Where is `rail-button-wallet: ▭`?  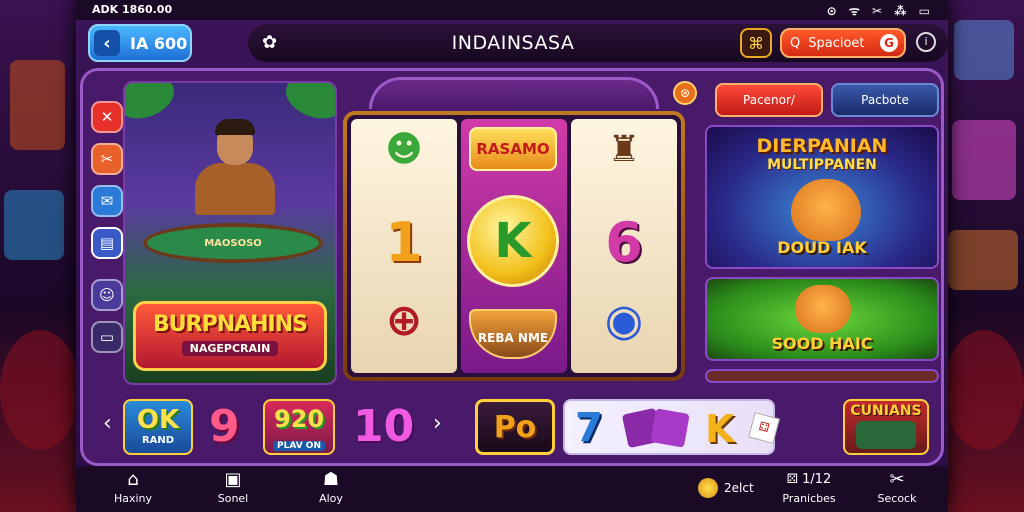 rail-button-wallet: ▭ is located at coordinates (107, 337).